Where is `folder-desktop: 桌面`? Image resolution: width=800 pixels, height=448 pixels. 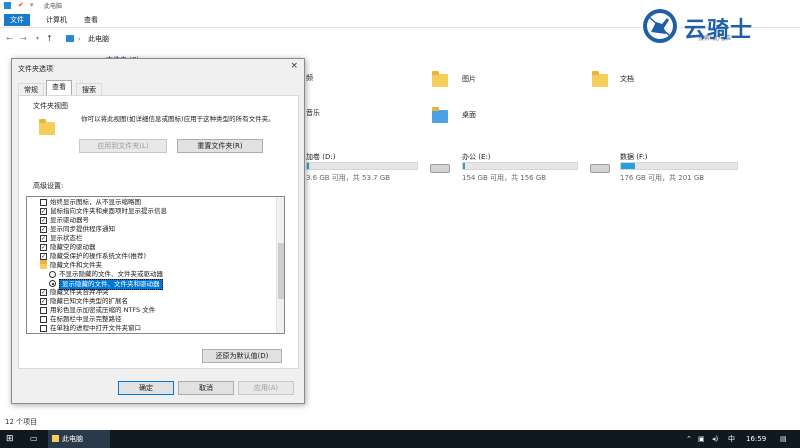 folder-desktop: 桌面 is located at coordinates (472, 119).